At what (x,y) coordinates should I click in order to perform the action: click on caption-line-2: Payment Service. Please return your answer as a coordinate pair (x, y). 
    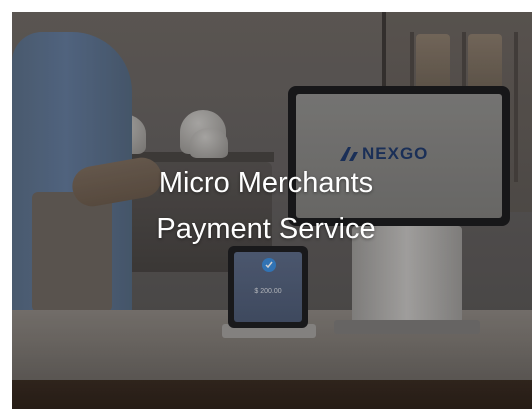
    Looking at the image, I should click on (266, 229).